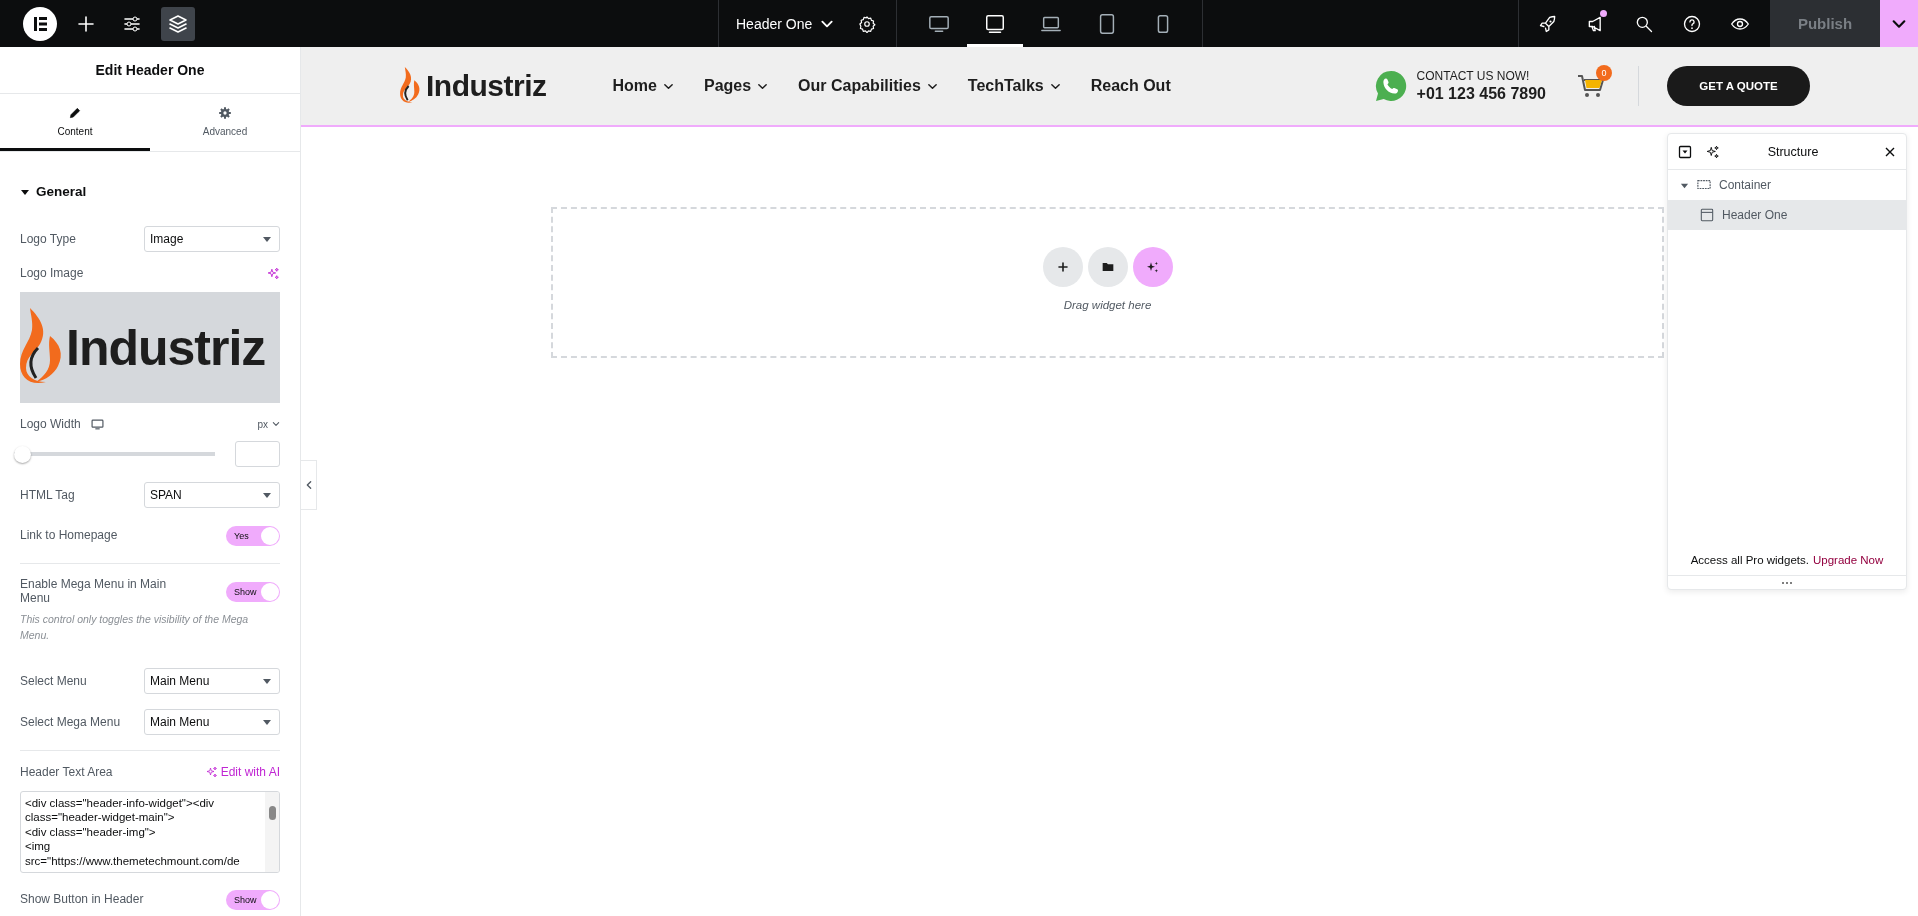 This screenshot has width=1918, height=916. I want to click on select-field: SPAN, so click(212, 494).